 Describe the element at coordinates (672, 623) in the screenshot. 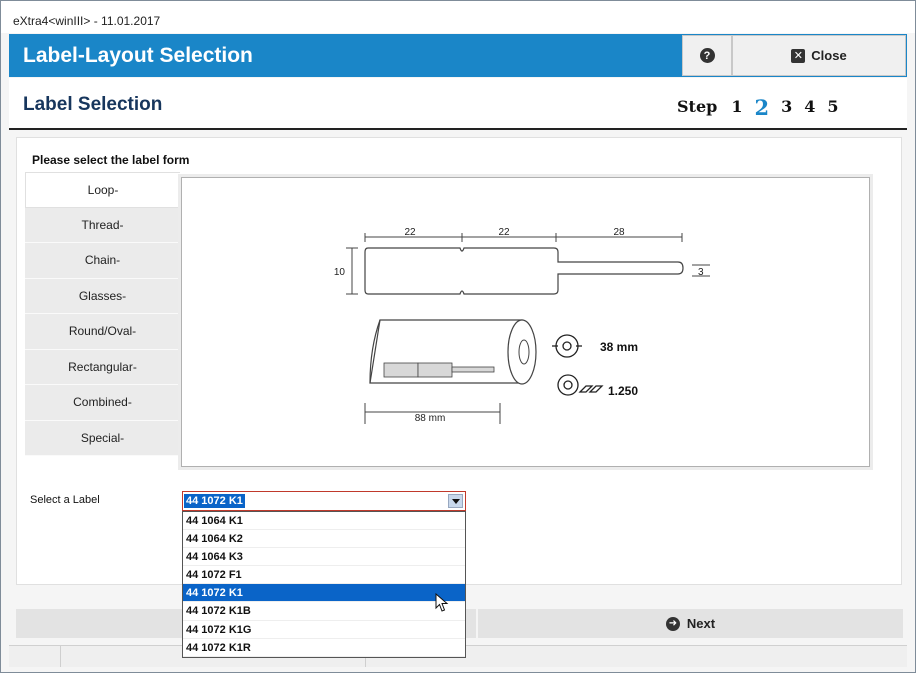

I see `arrow-right-icon: ➜` at that location.